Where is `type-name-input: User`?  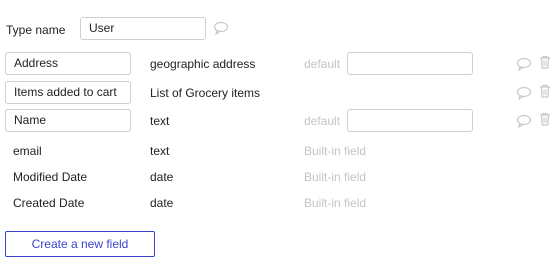 type-name-input: User is located at coordinates (143, 28).